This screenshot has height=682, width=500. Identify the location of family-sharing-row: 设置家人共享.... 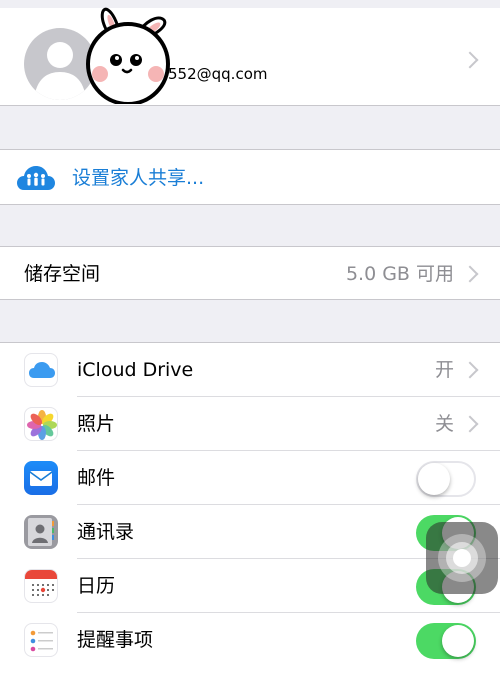
(250, 177).